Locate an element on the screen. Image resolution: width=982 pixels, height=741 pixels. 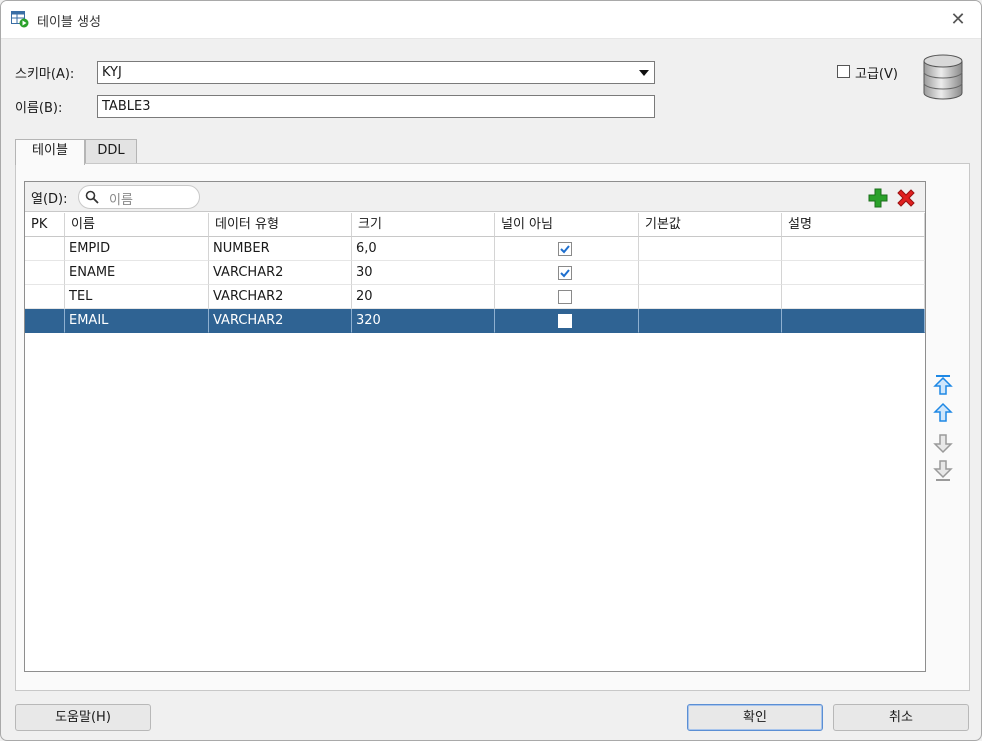
header-data-type: 데이터 유형 is located at coordinates (280, 225).